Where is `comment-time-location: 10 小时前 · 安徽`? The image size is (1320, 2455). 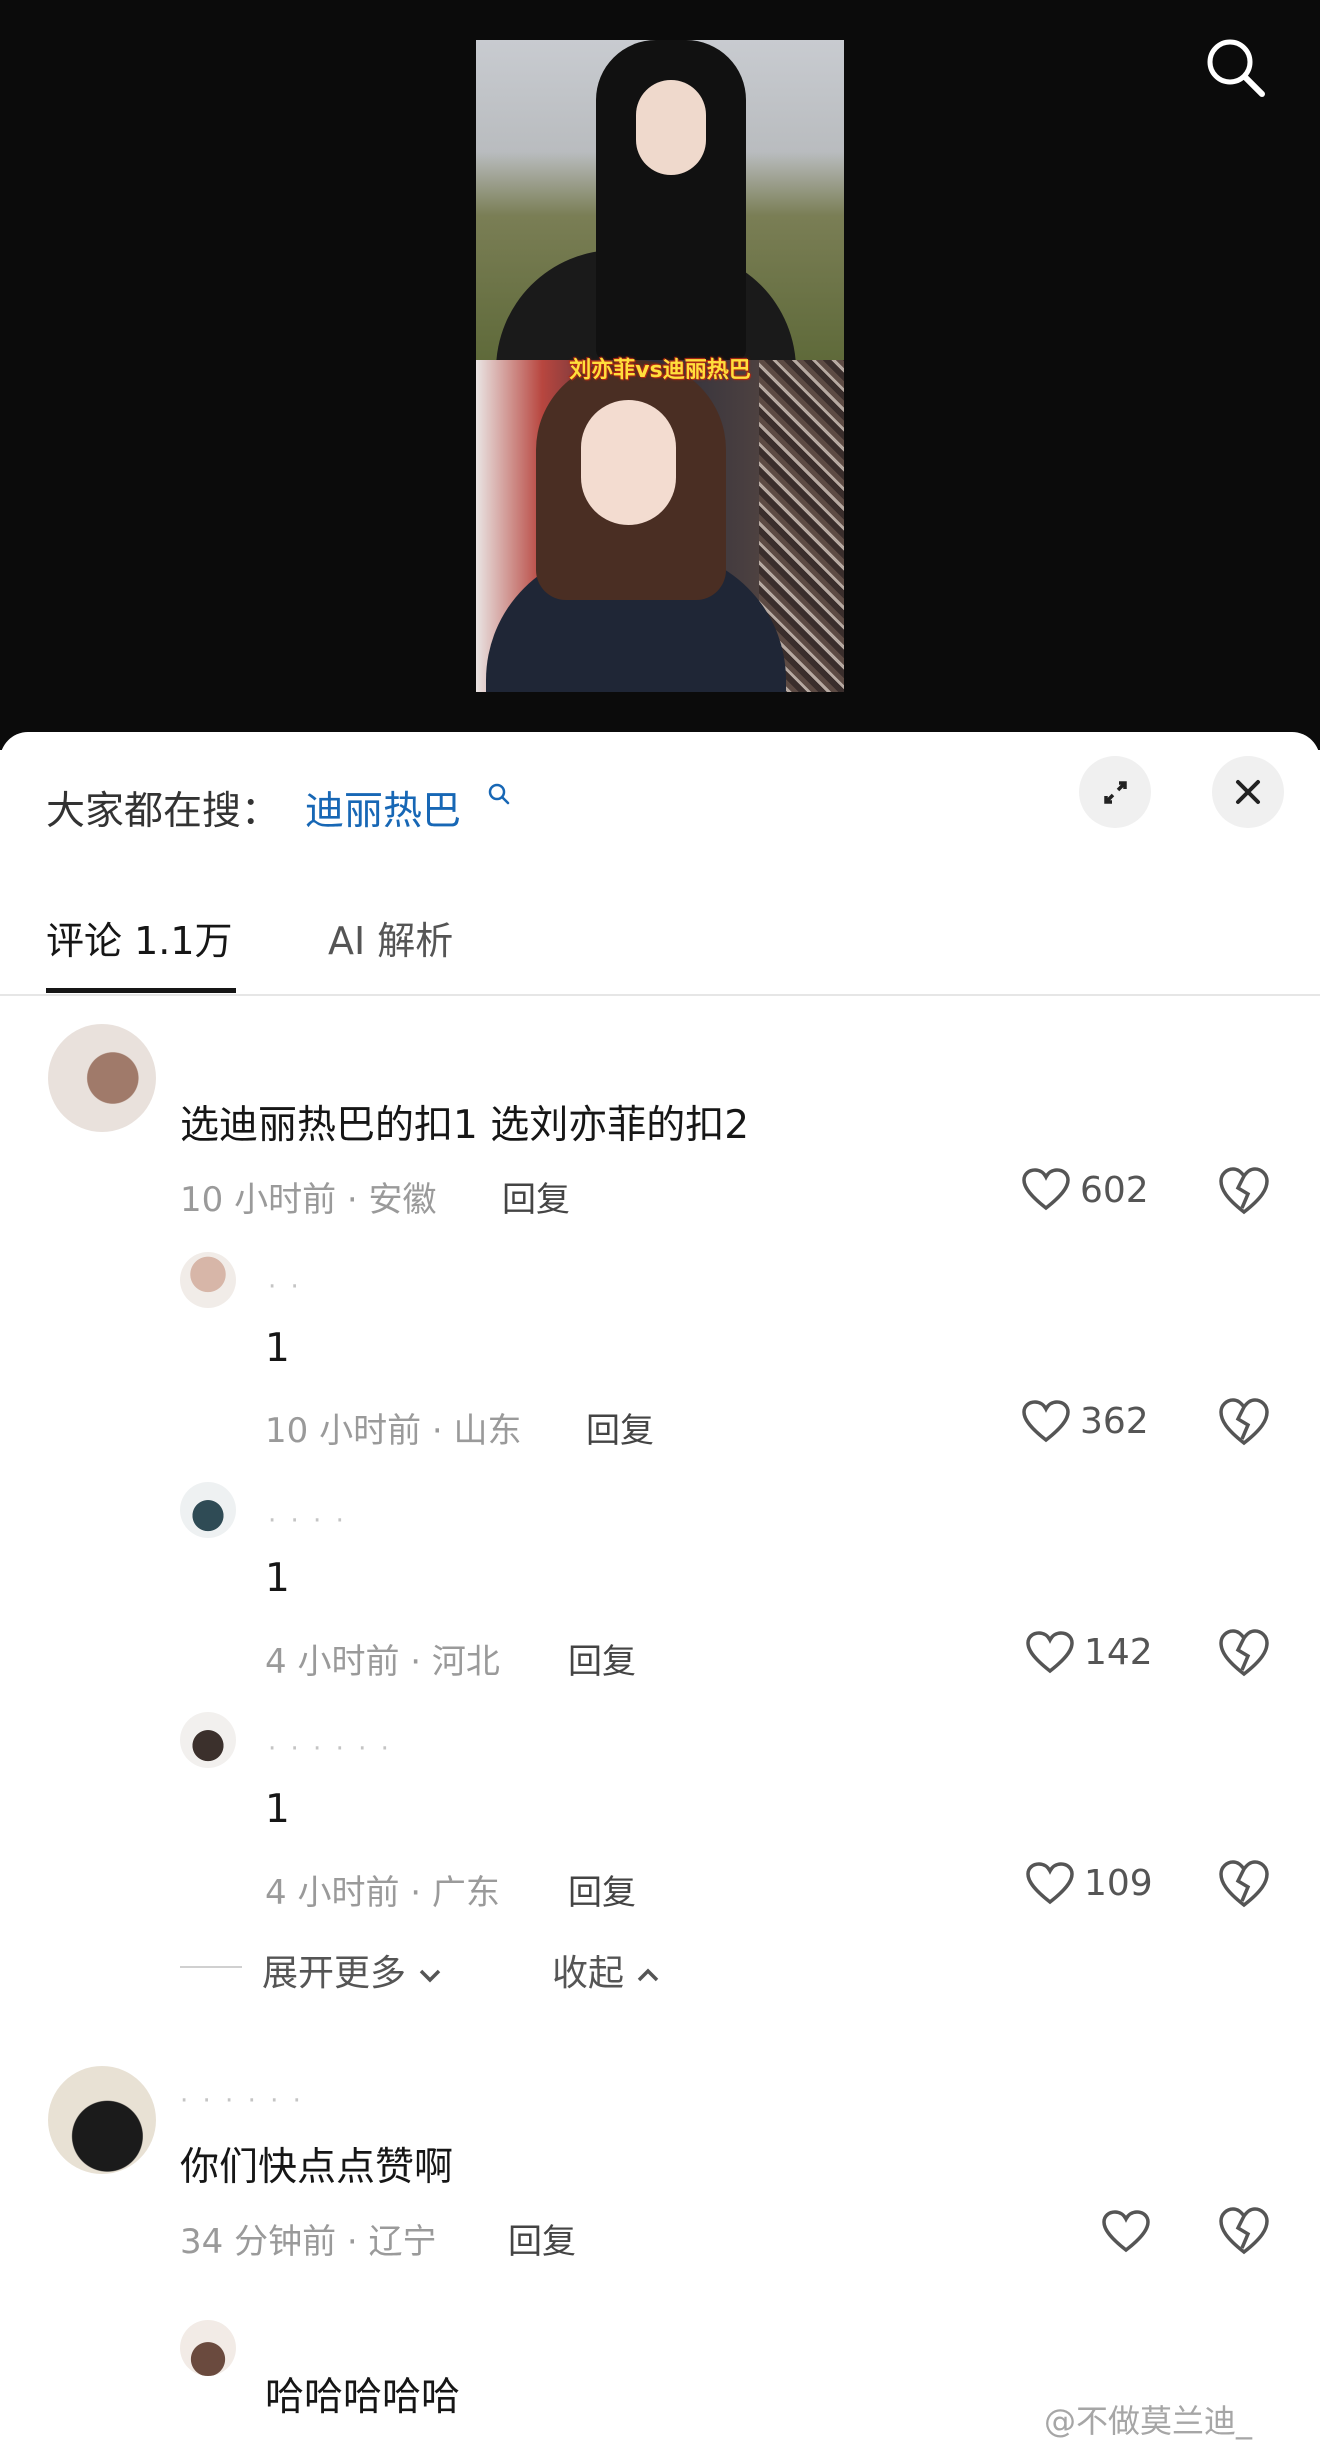
comment-time-location: 10 小时前 · 安徽 is located at coordinates (308, 1200).